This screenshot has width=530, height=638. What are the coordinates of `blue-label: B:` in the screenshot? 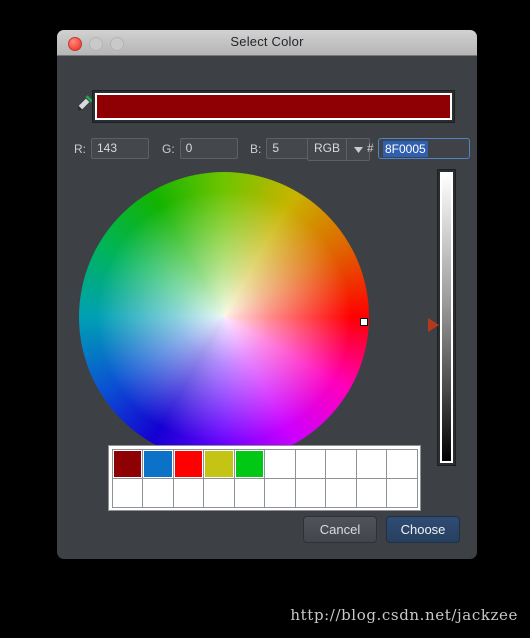 It's located at (256, 148).